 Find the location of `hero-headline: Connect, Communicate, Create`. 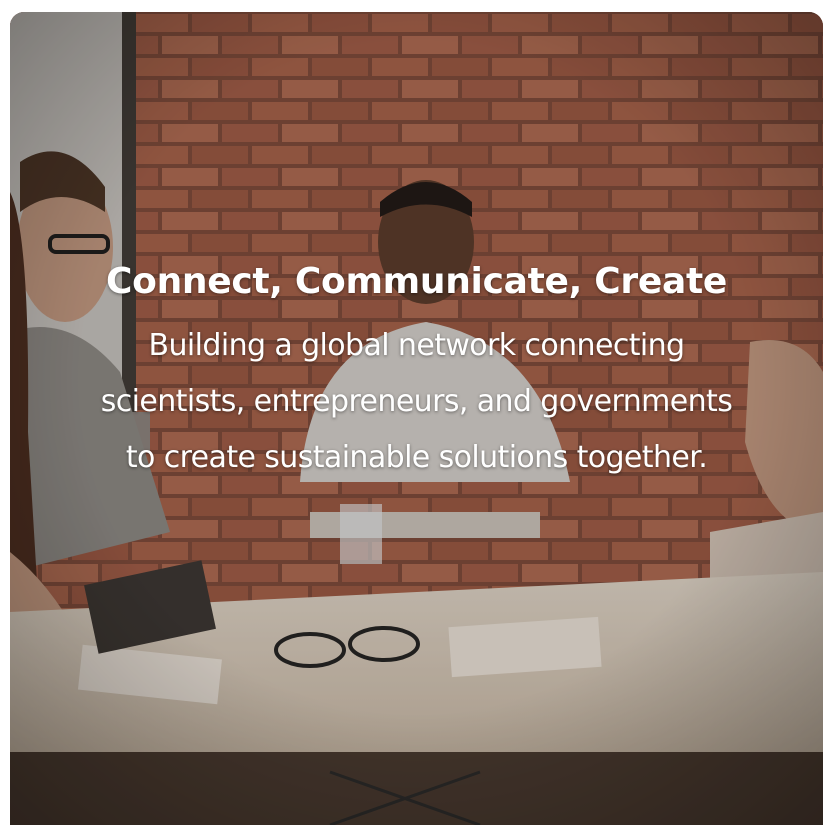

hero-headline: Connect, Communicate, Create is located at coordinates (416, 281).